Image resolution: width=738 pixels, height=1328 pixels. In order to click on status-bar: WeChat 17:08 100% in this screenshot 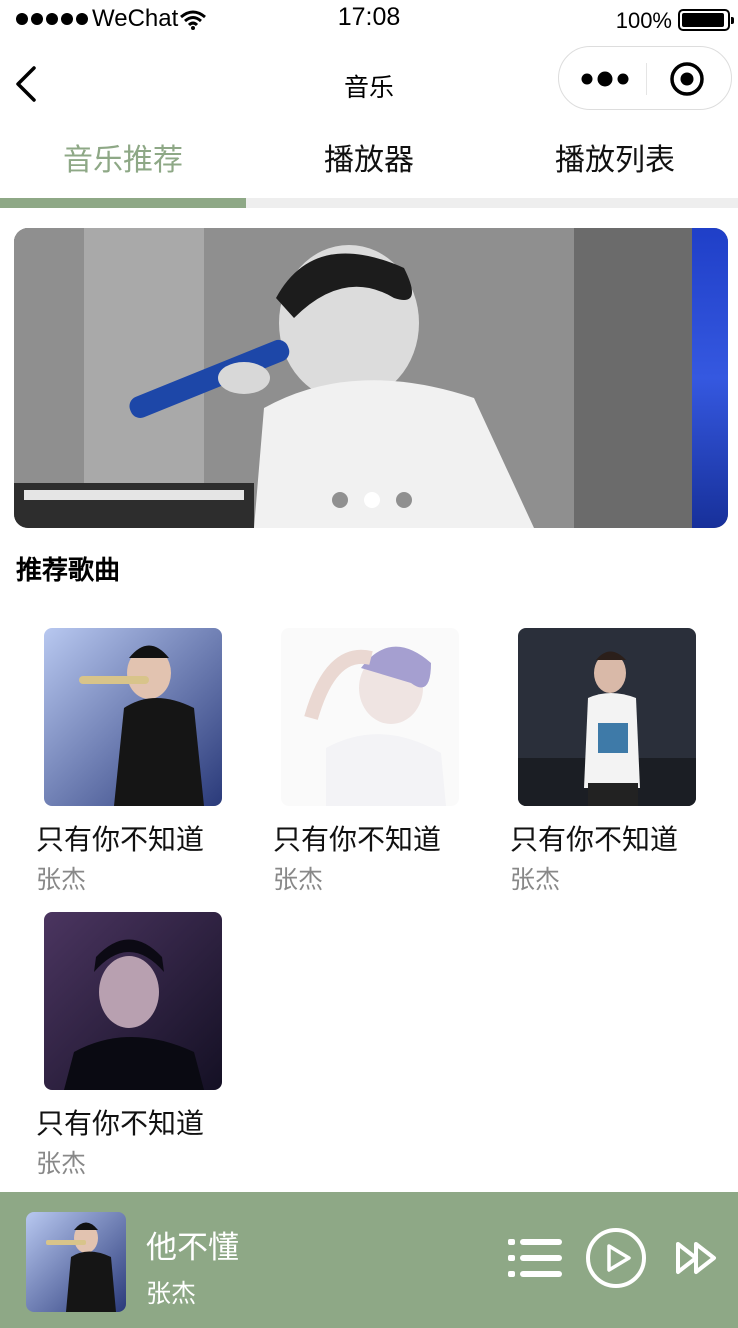, I will do `click(369, 20)`.